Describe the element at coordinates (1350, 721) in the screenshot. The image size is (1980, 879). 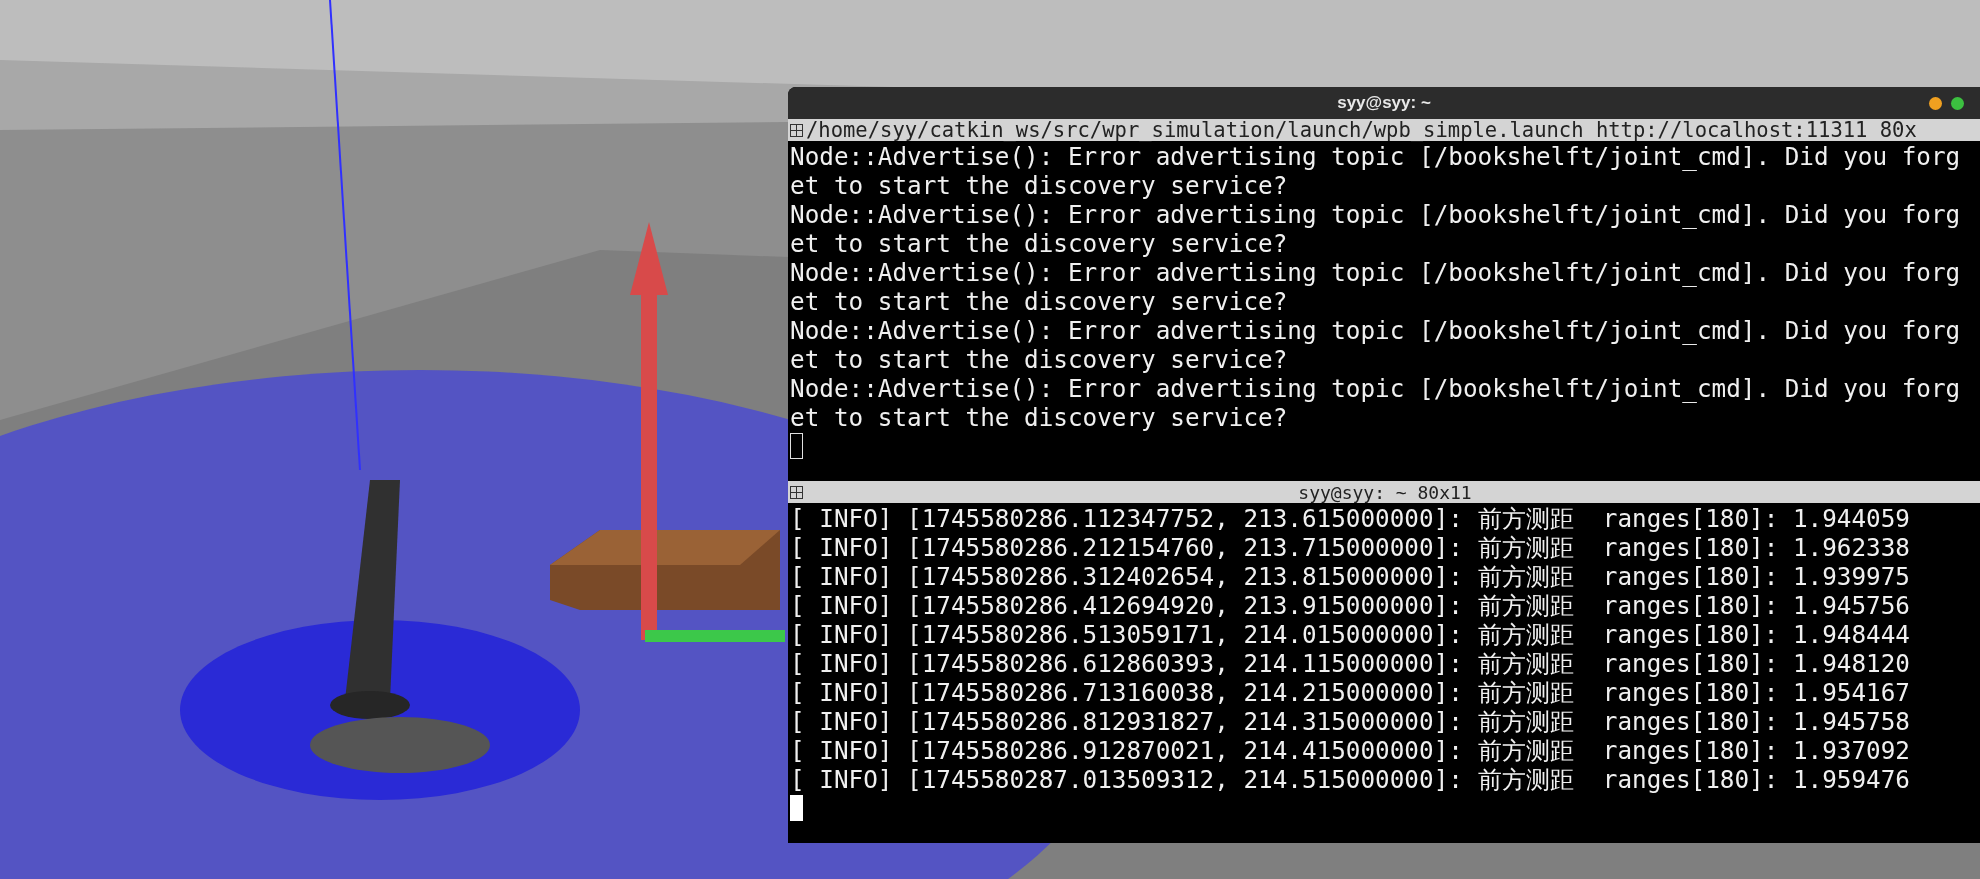
I see `terminal-line: [ INFO] [1745580286.812931827, 214.315000000]: 前方测距 ranges[180]: 1.945758` at that location.